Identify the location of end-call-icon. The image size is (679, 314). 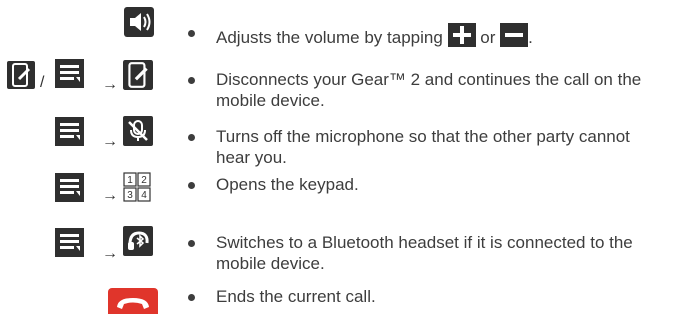
(133, 301).